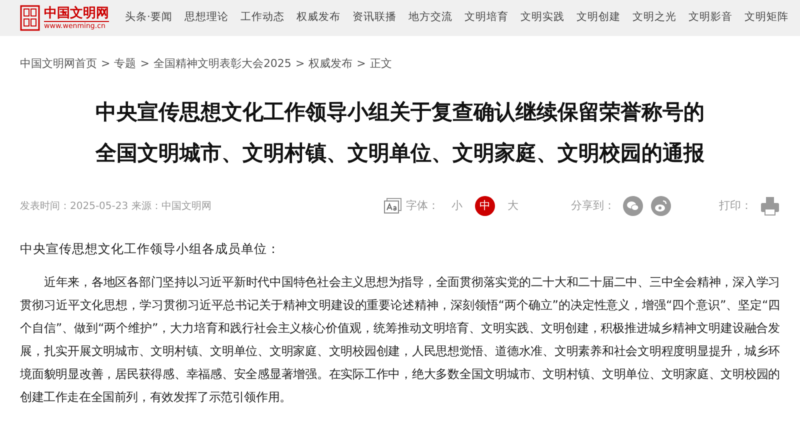 The image size is (800, 424). Describe the element at coordinates (125, 74) in the screenshot. I see `breadcrumb-link: 专题` at that location.